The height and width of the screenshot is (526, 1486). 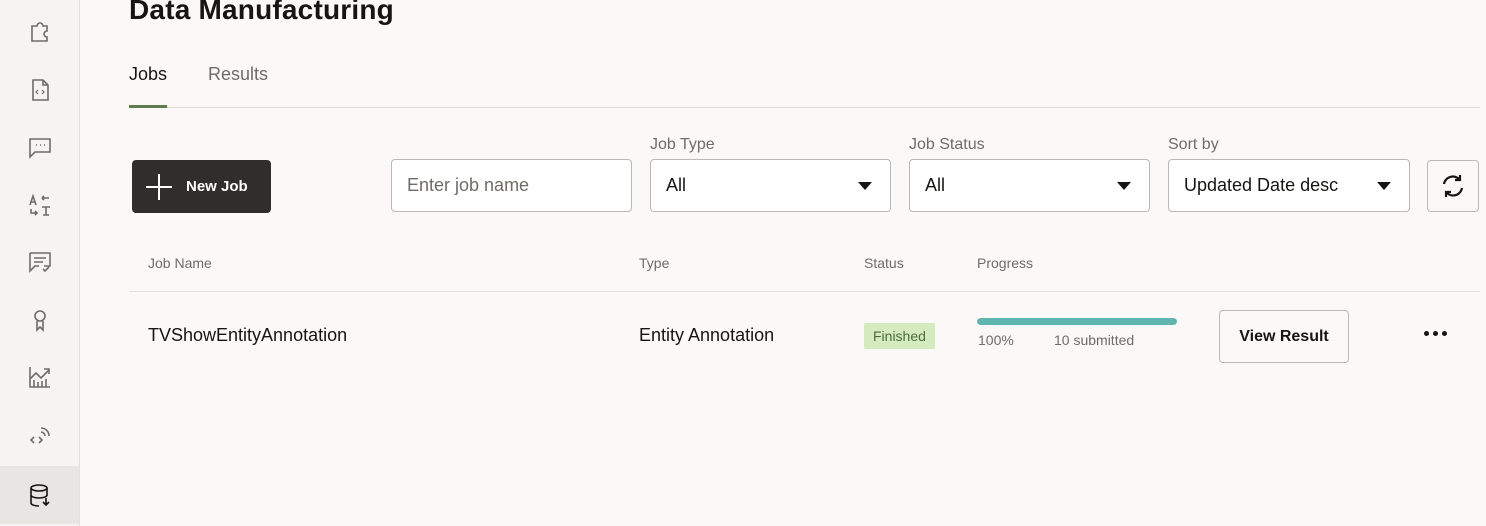 What do you see at coordinates (1284, 336) in the screenshot?
I see `view-result-button: View Result` at bounding box center [1284, 336].